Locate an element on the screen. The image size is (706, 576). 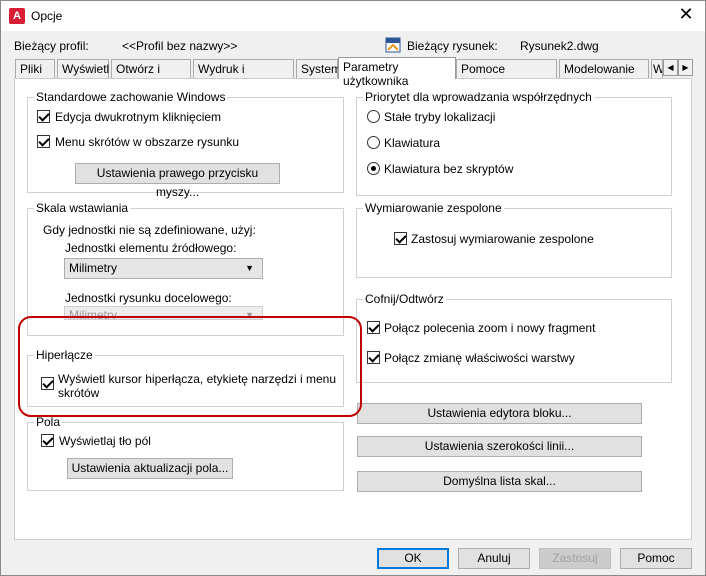
group-title: Standardowe zachowanie Windows is located at coordinates (131, 97).